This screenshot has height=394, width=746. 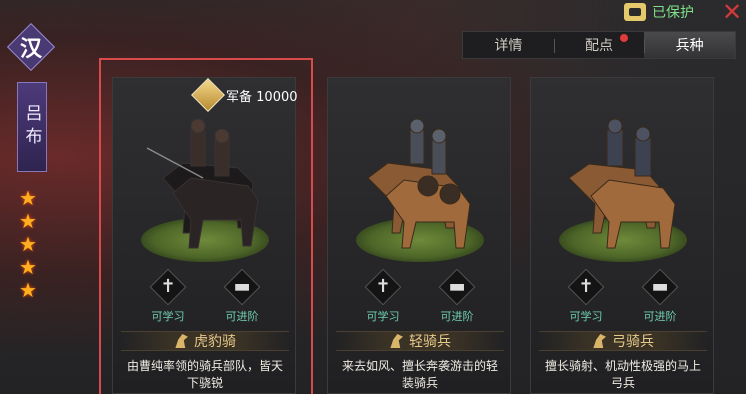 What do you see at coordinates (32, 127) in the screenshot?
I see `hero-name: 吕布` at bounding box center [32, 127].